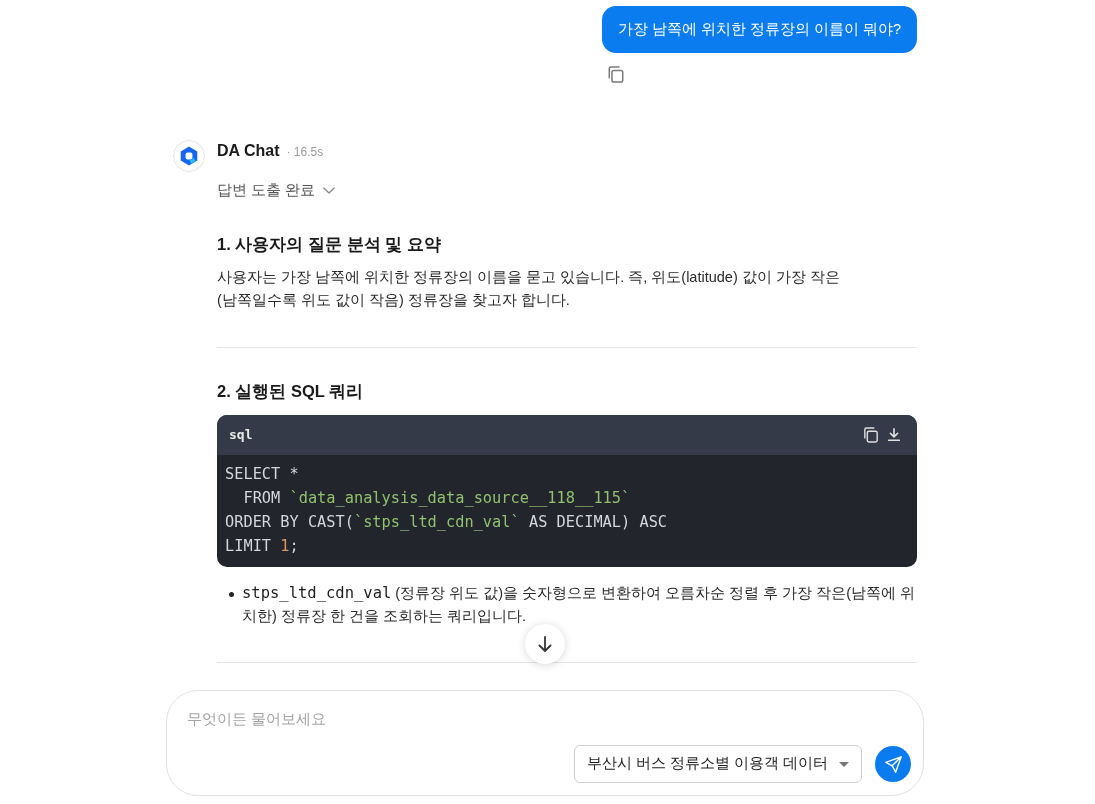 This screenshot has width=1095, height=804. I want to click on data-source-select: 부산시 버스 정류소별 이용객 데이터, so click(717, 764).